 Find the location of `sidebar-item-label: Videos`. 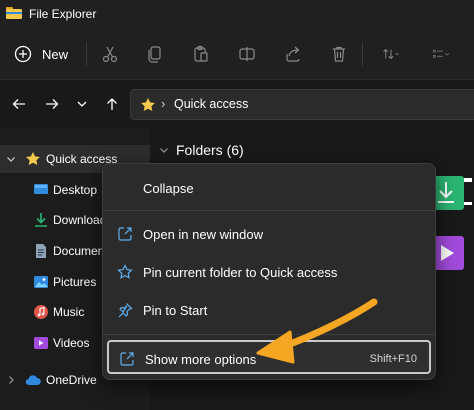

sidebar-item-label: Videos is located at coordinates (71, 343).